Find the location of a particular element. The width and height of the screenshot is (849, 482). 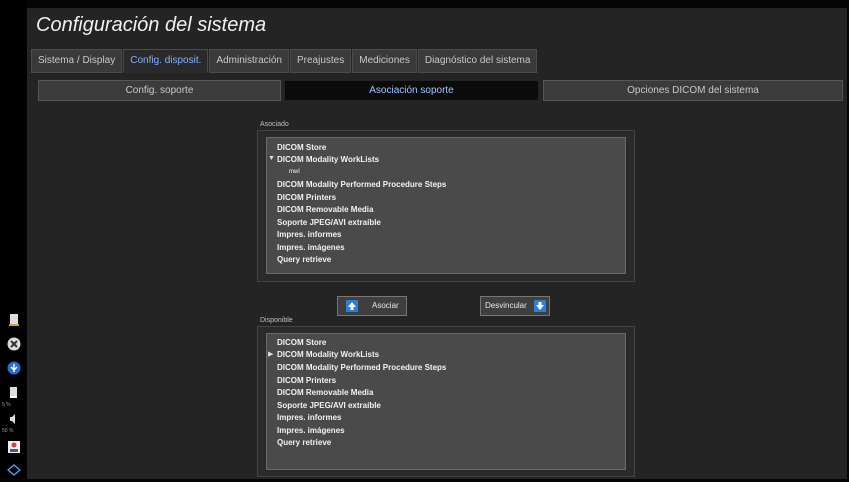

tab-administracion: Administración is located at coordinates (249, 61).